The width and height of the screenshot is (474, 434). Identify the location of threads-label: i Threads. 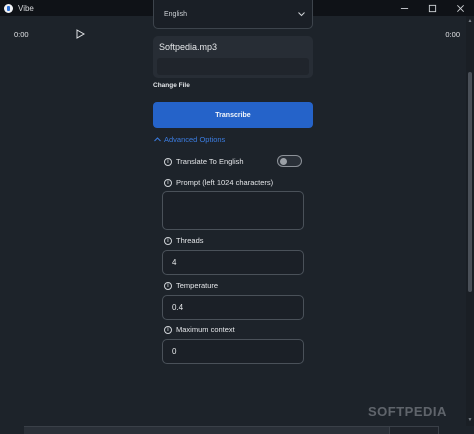
(184, 240).